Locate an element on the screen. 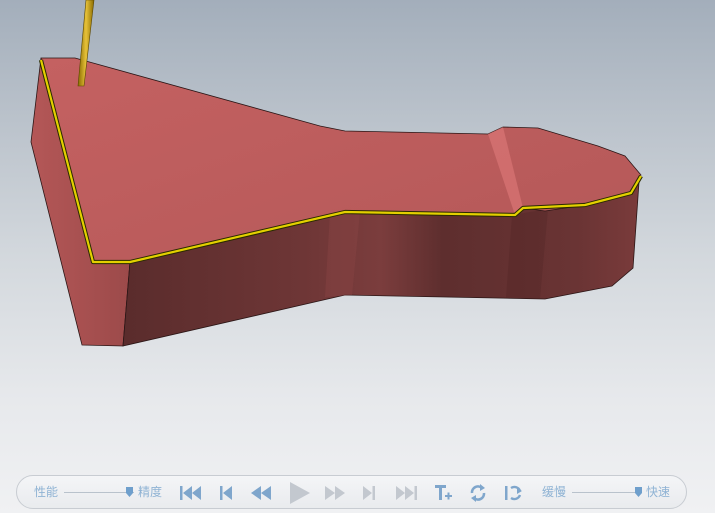 The height and width of the screenshot is (513, 715). add-tool-button is located at coordinates (443, 493).